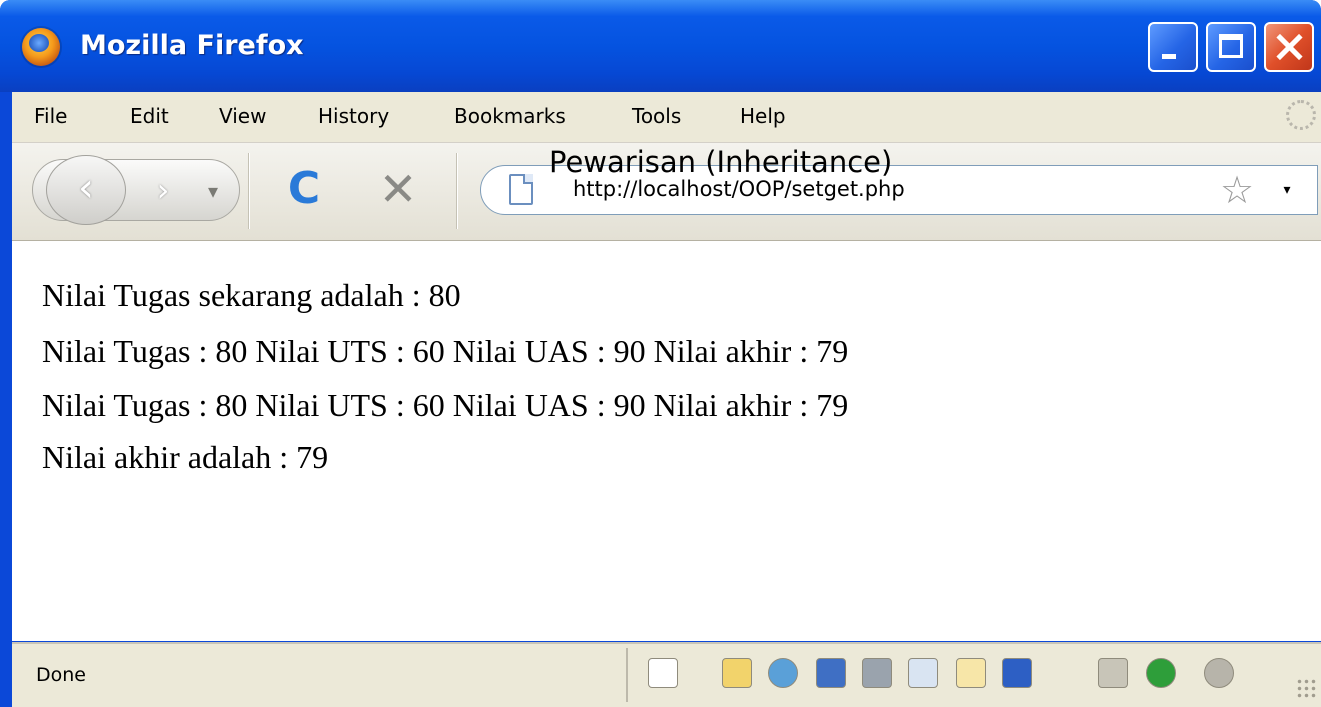 This screenshot has width=1321, height=707. What do you see at coordinates (656, 116) in the screenshot?
I see `menu-tools: Tools` at bounding box center [656, 116].